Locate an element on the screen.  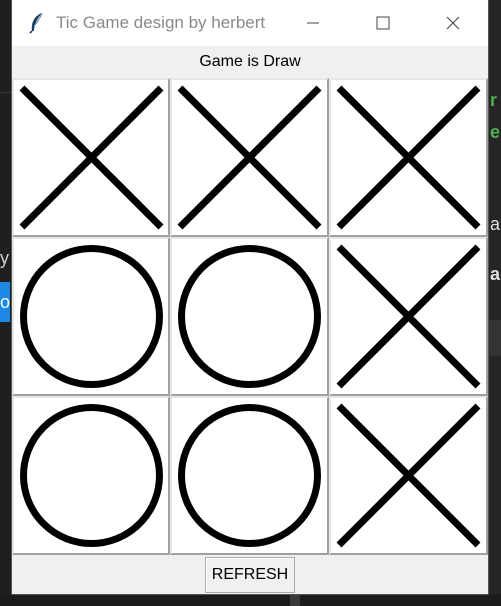
close-icon is located at coordinates (453, 23).